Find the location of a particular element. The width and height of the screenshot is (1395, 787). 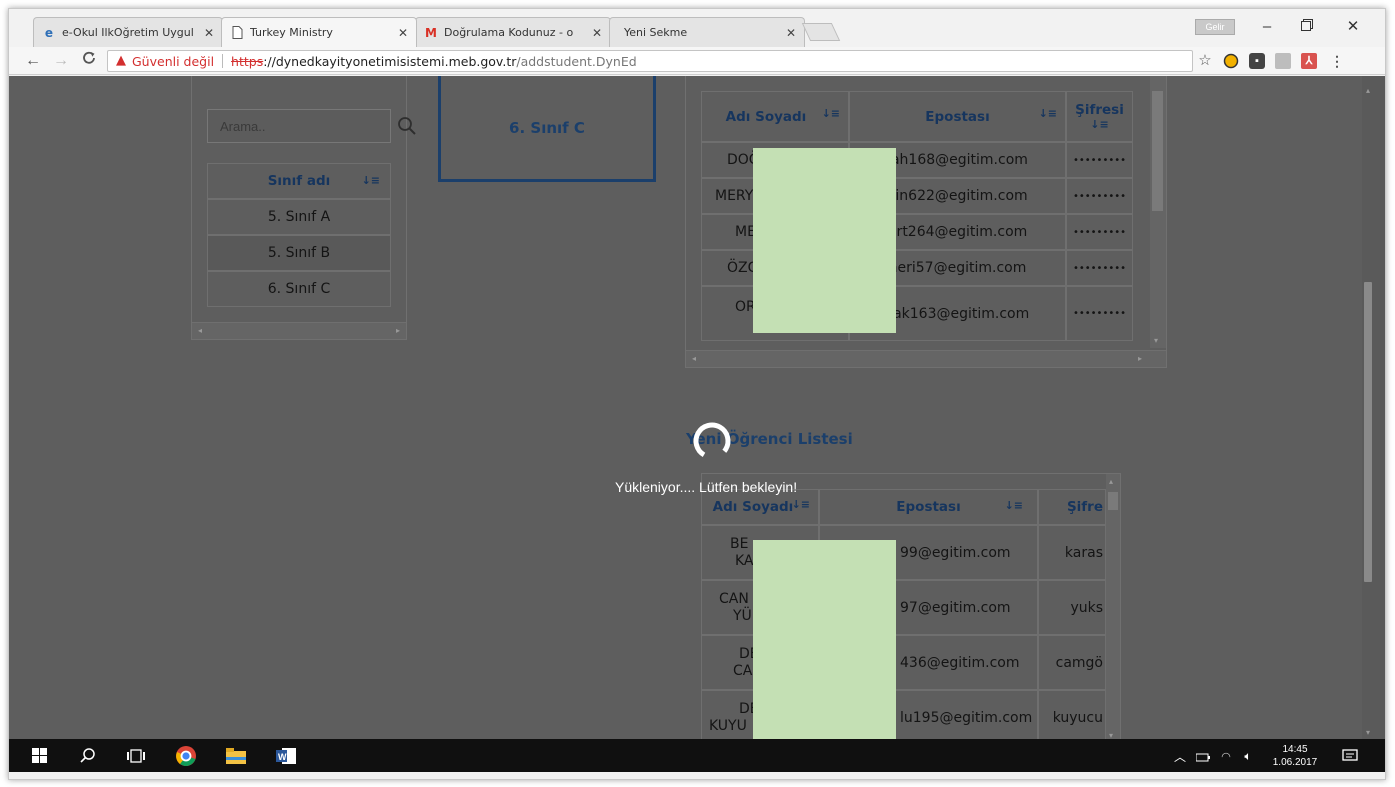

name-column-header: Adı Soyadı ↓≡ is located at coordinates (775, 116).